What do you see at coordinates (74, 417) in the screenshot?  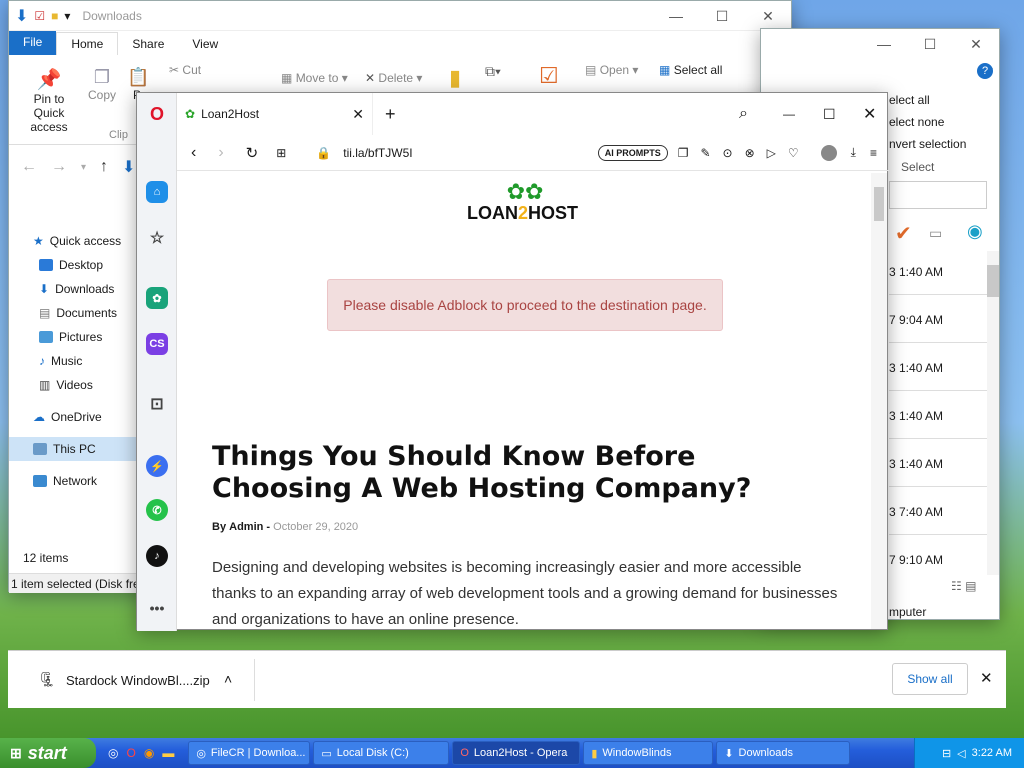 I see `nav-item-onedrive: ☁ OneDrive` at bounding box center [74, 417].